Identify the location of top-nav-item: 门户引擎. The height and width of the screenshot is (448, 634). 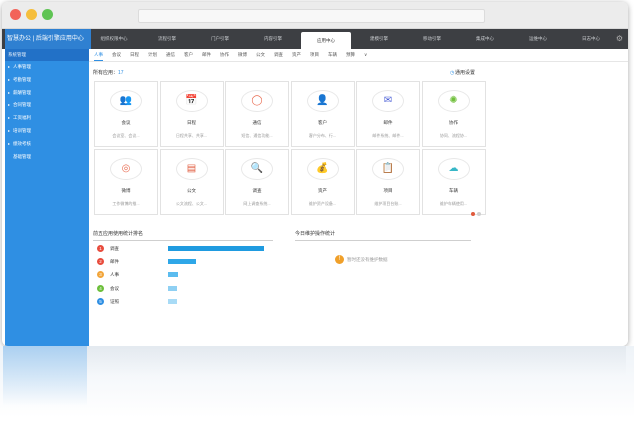
(220, 39).